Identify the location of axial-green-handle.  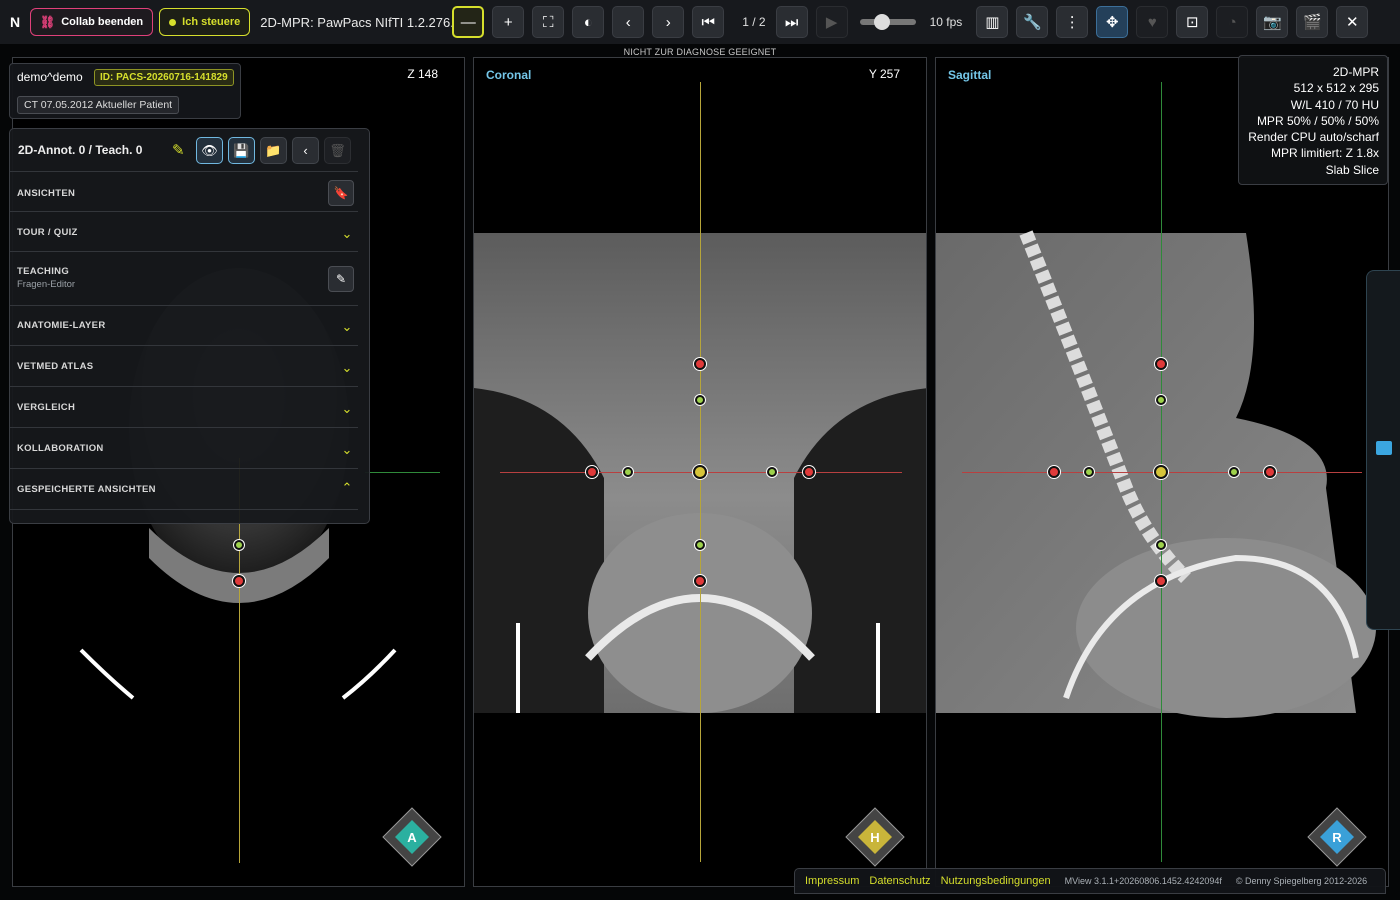
(239, 545).